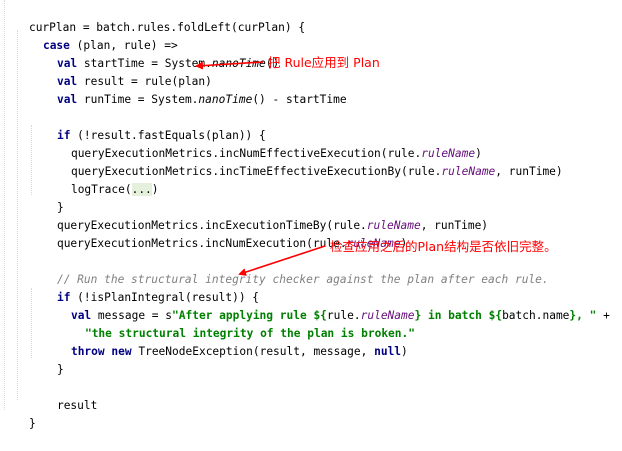  I want to click on code-text: () - startTime, so click(299, 99).